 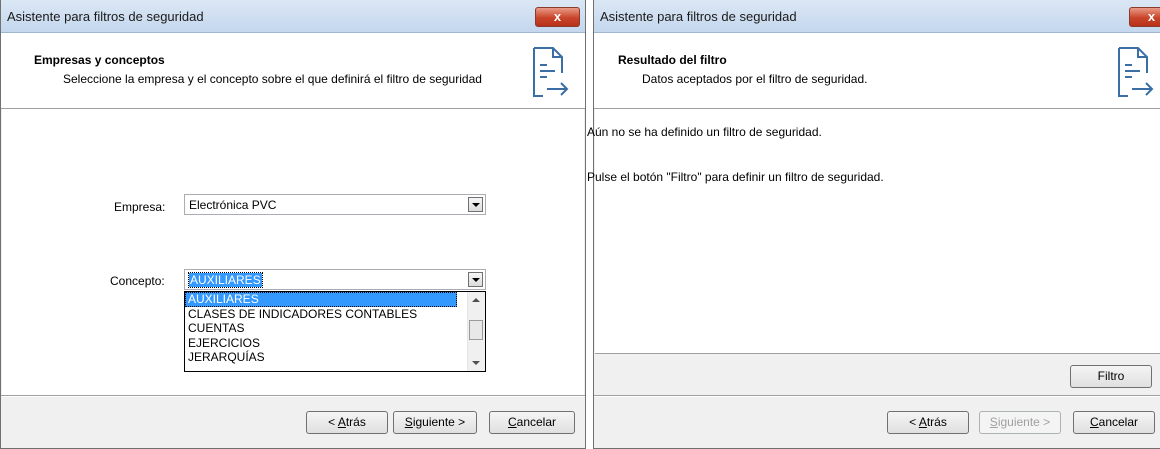 What do you see at coordinates (321, 328) in the screenshot?
I see `list-item: CUENTAS` at bounding box center [321, 328].